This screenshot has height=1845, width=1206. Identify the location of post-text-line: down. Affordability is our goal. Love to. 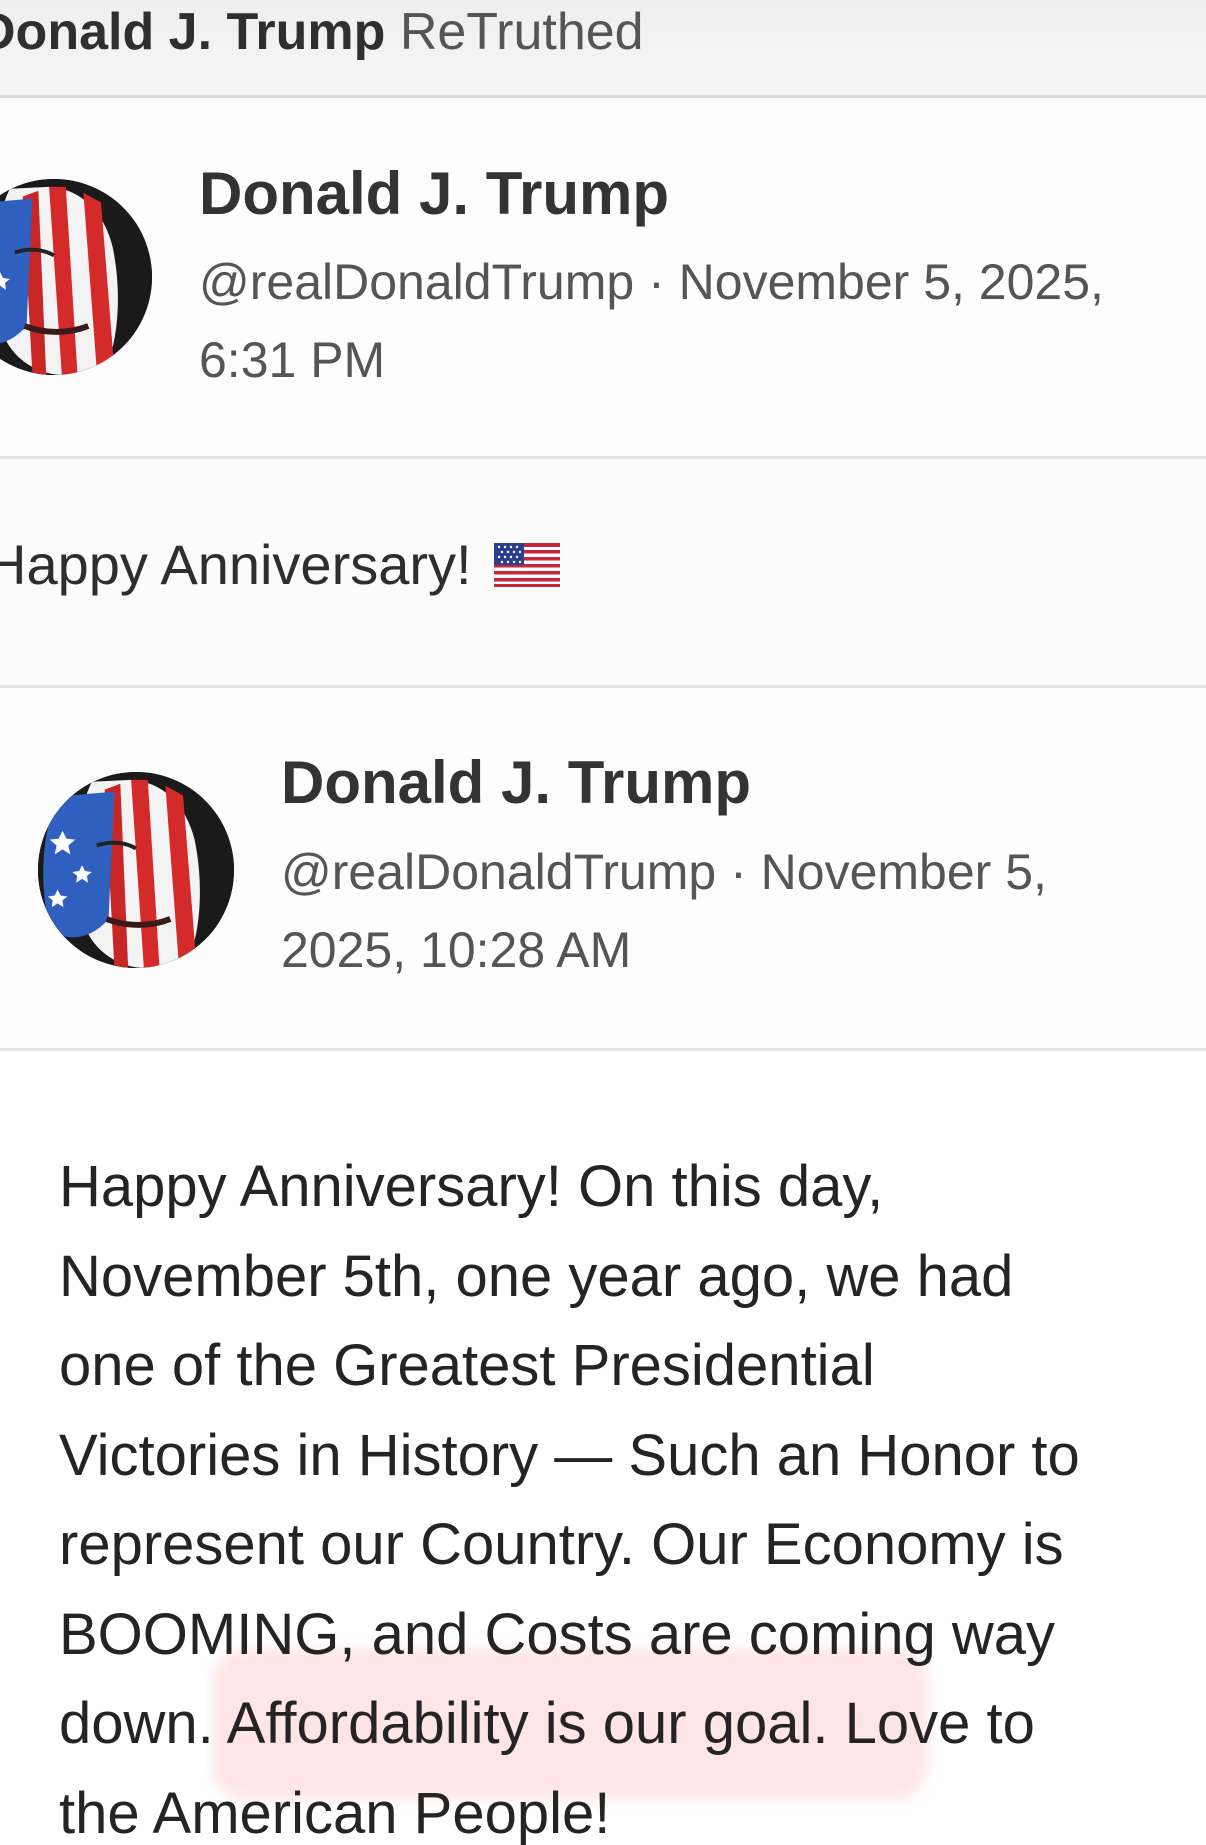
(547, 1723).